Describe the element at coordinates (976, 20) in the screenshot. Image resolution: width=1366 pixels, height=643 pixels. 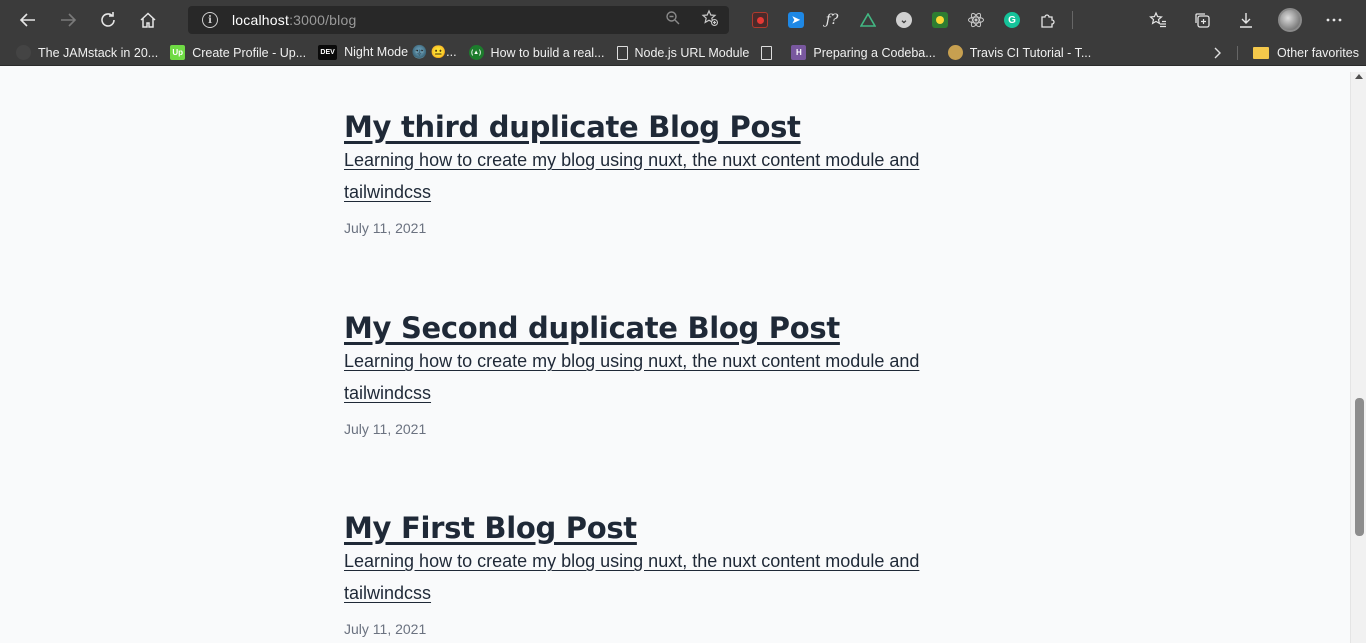
I see `react-devtools-extension-icon` at that location.